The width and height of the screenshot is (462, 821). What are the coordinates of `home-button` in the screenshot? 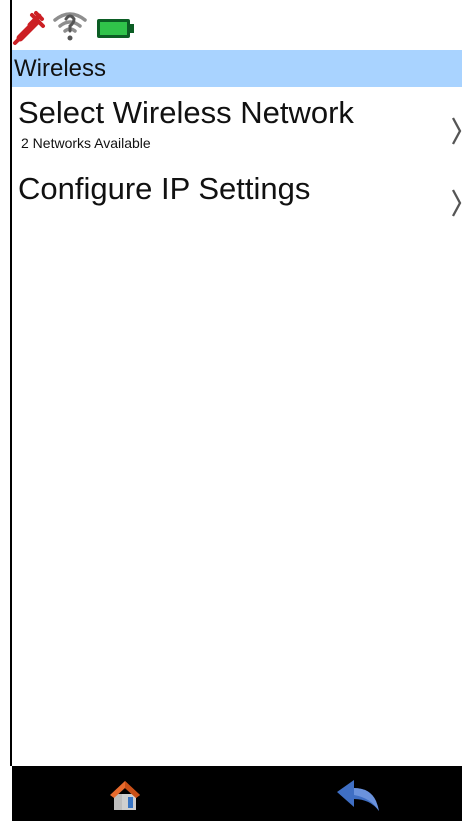 It's located at (125, 795).